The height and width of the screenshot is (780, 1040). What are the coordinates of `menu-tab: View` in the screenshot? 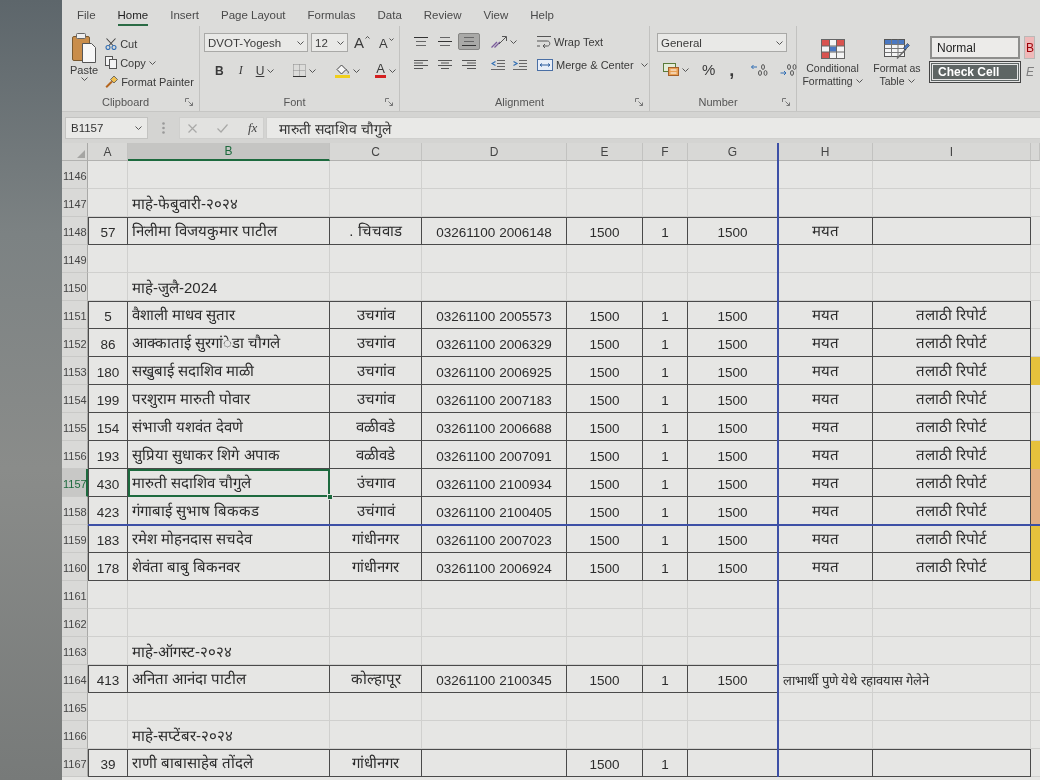 It's located at (496, 17).